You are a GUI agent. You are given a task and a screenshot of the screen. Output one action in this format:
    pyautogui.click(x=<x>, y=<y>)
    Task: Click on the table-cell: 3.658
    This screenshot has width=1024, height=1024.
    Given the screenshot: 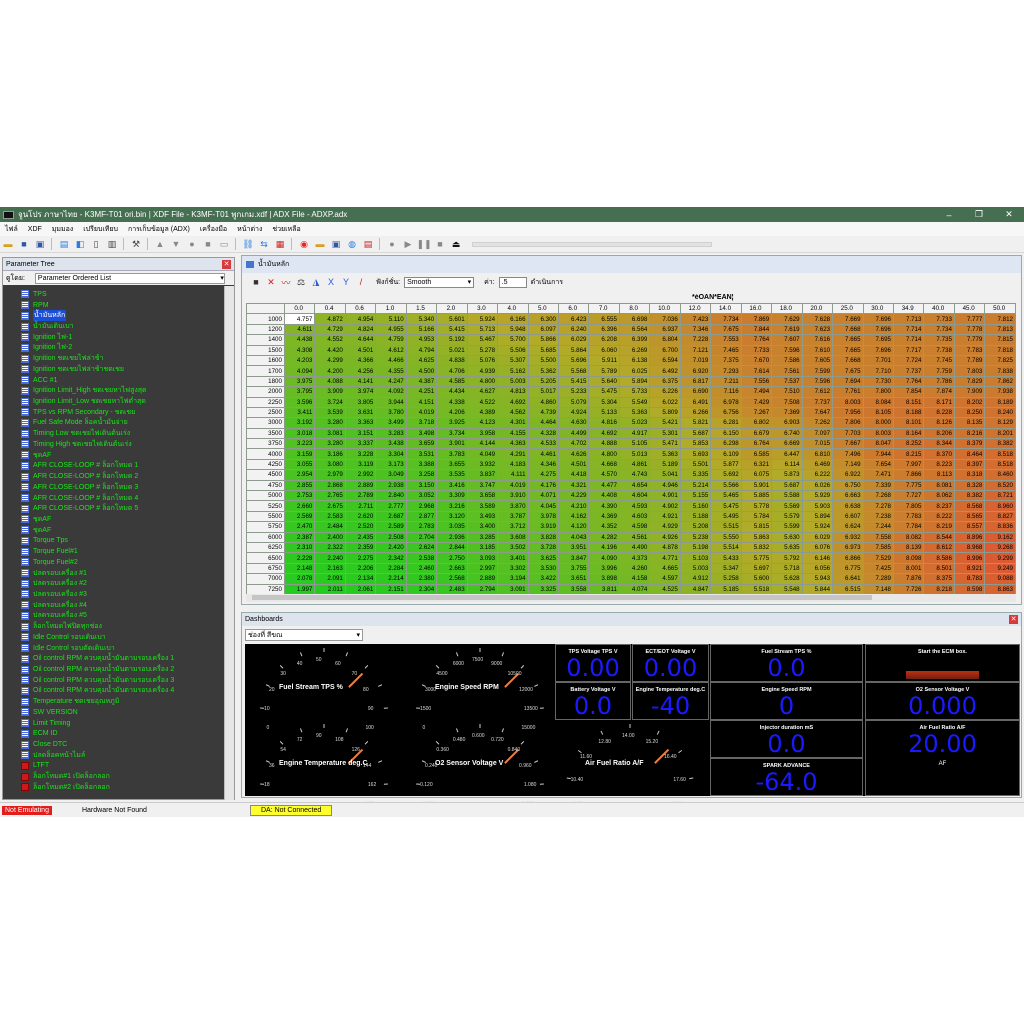 What is the action you would take?
    pyautogui.click(x=482, y=496)
    